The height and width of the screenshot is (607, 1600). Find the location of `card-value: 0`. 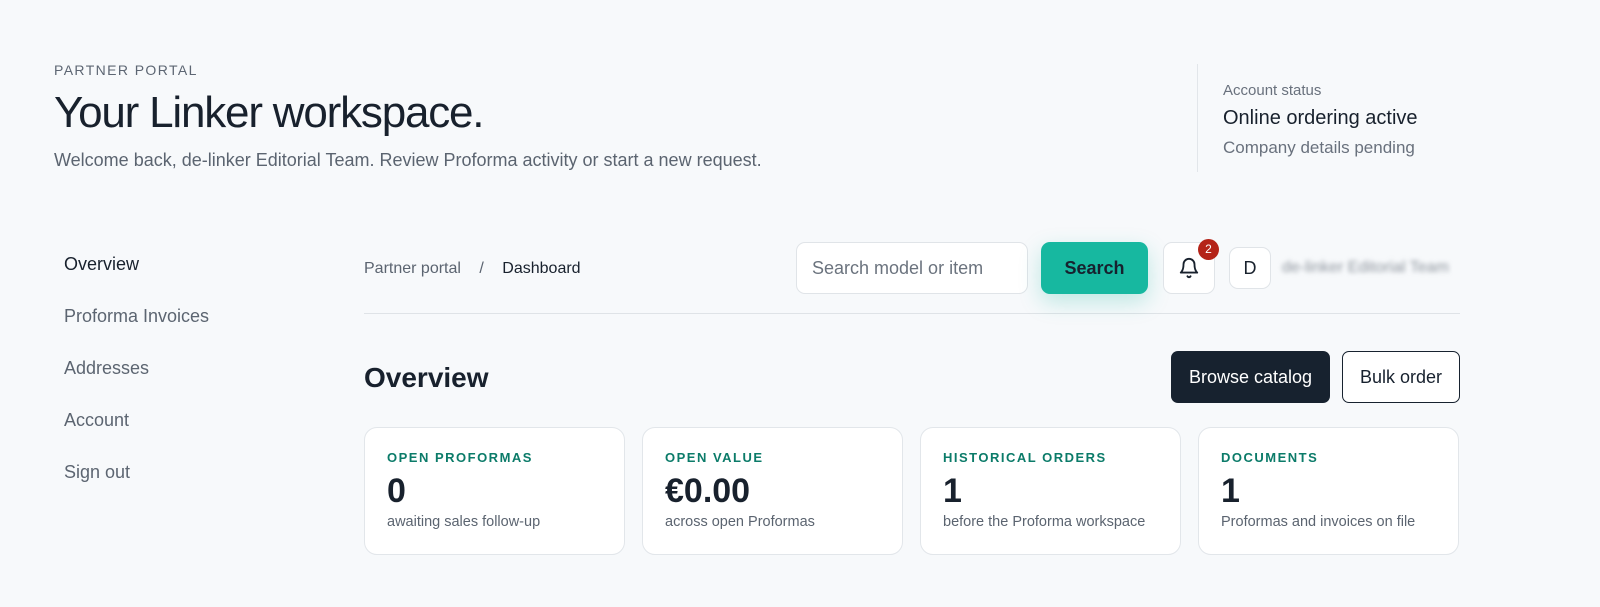

card-value: 0 is located at coordinates (396, 491).